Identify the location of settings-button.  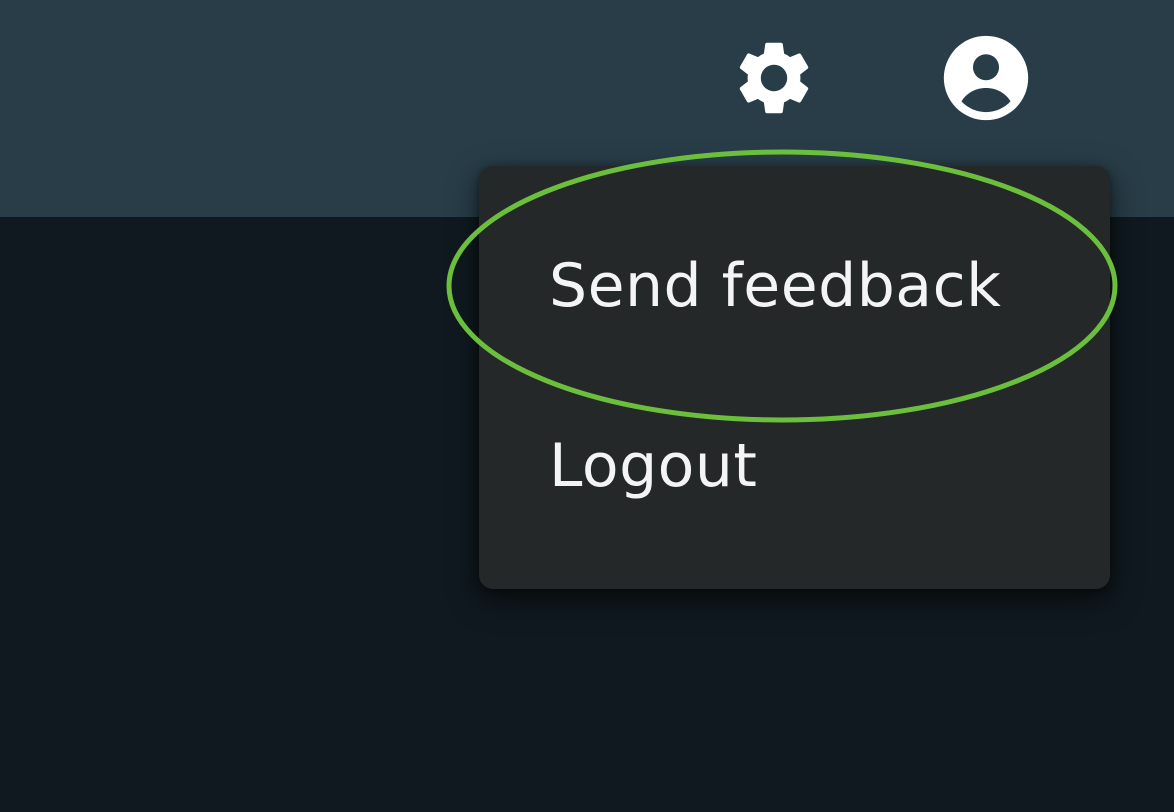
(774, 78).